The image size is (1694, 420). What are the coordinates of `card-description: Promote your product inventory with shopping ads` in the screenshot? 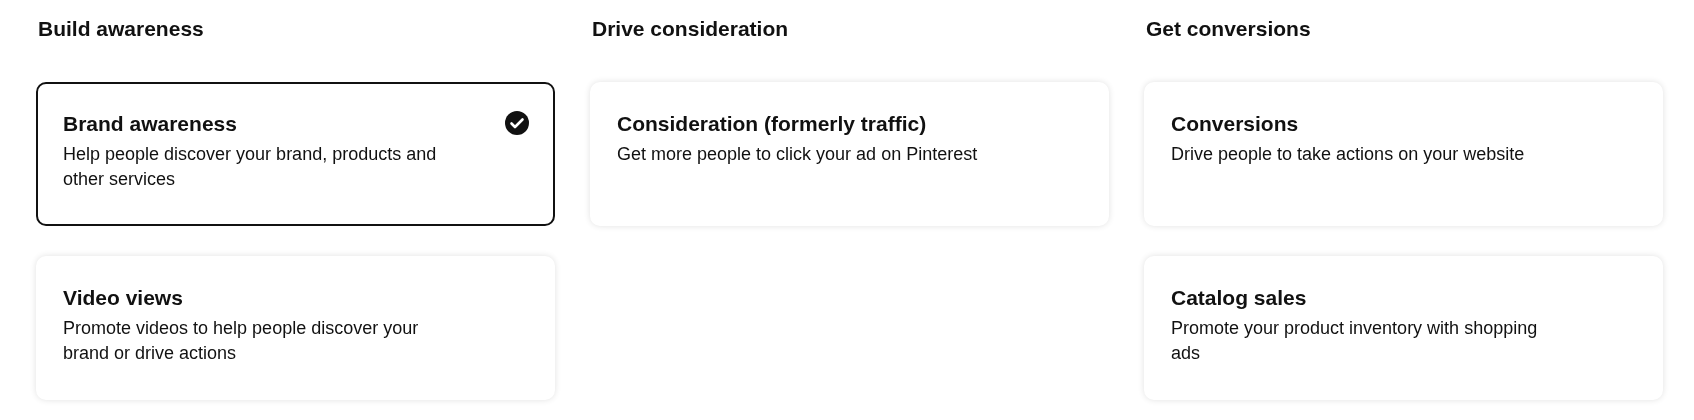 It's located at (1355, 341).